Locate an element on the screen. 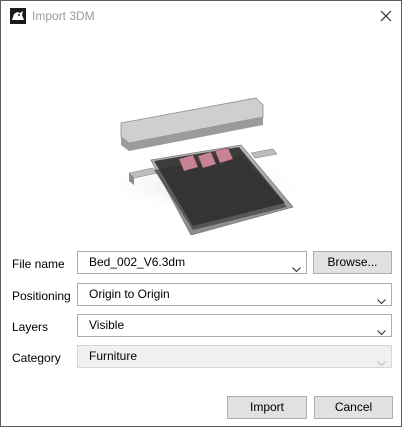 The image size is (402, 427). layers-value: Visible is located at coordinates (107, 325).